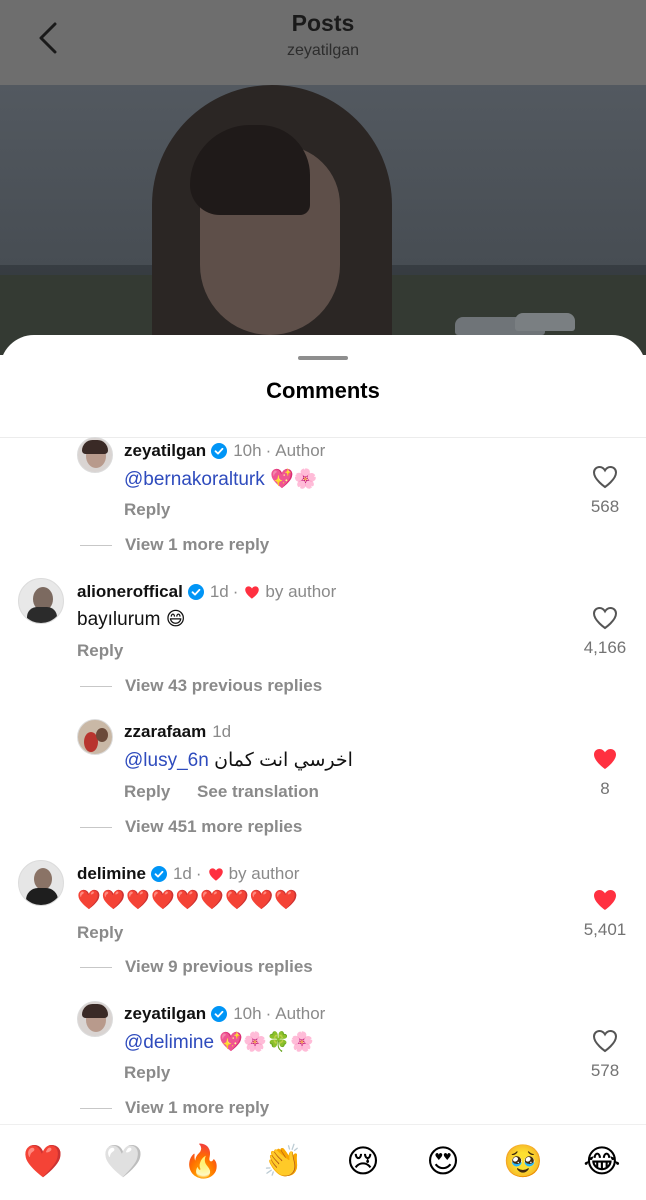 This screenshot has width=646, height=1200. I want to click on comment-meta: delimine 1d · by author, so click(188, 874).